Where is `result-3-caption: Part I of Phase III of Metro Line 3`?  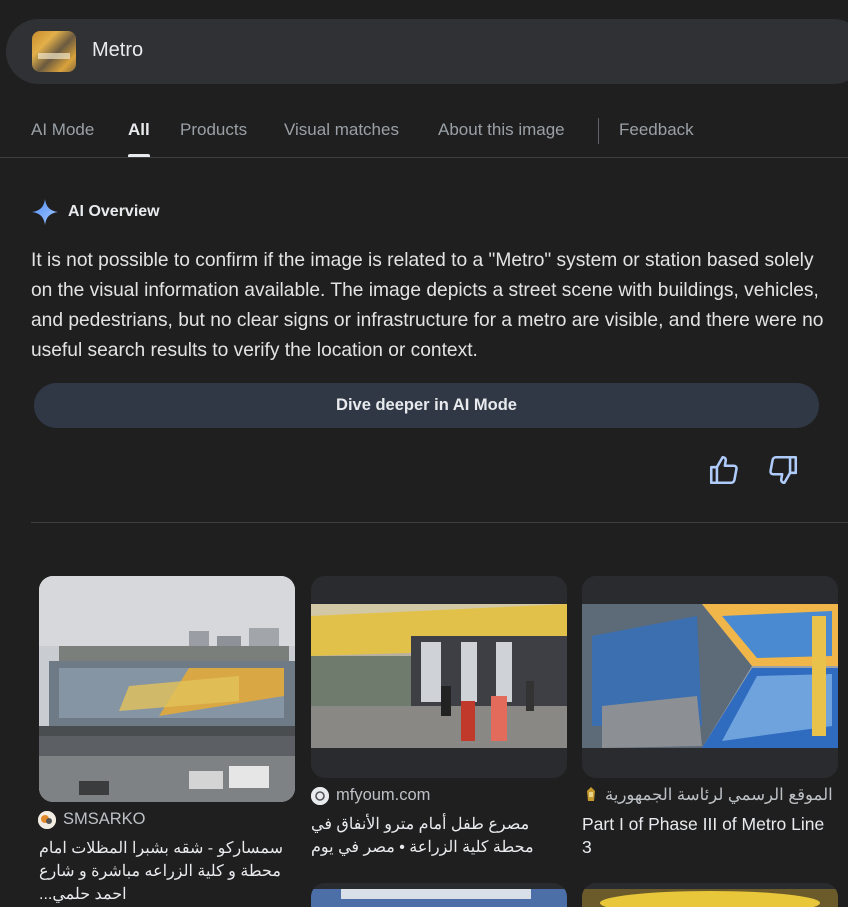
result-3-caption: Part I of Phase III of Metro Line 3 is located at coordinates (710, 836).